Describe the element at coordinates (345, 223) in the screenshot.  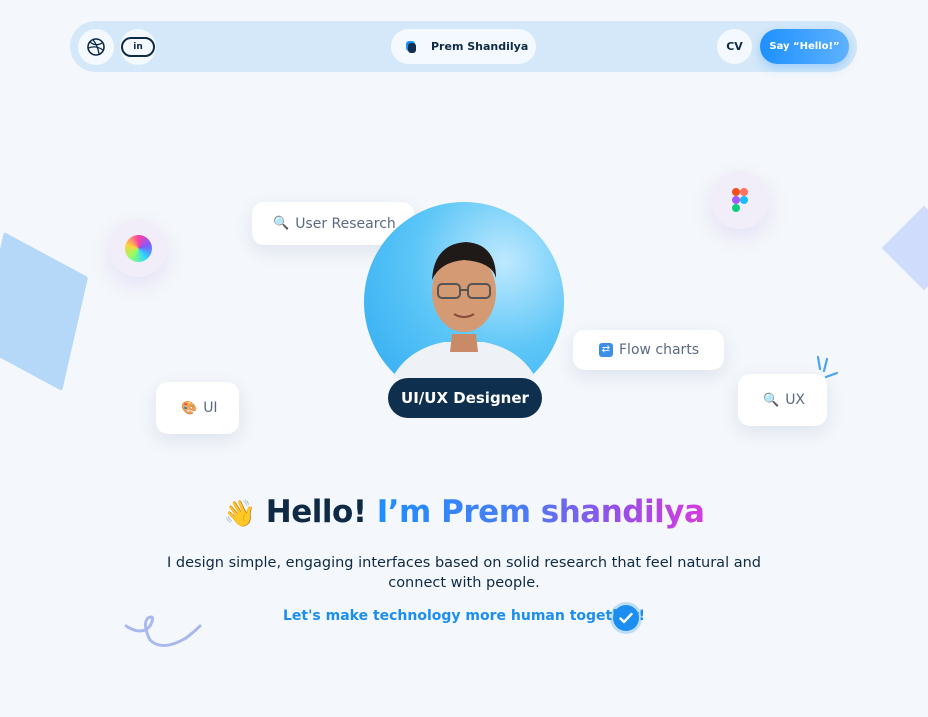
I see `chip-label: User Research` at that location.